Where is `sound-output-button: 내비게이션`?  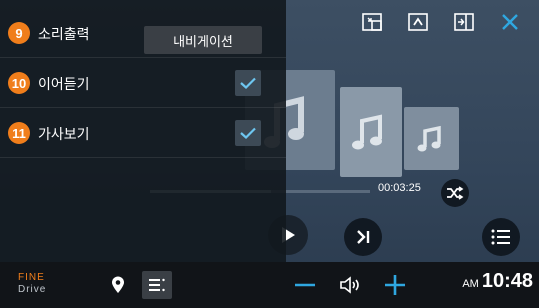
sound-output-button: 내비게이션 is located at coordinates (203, 40).